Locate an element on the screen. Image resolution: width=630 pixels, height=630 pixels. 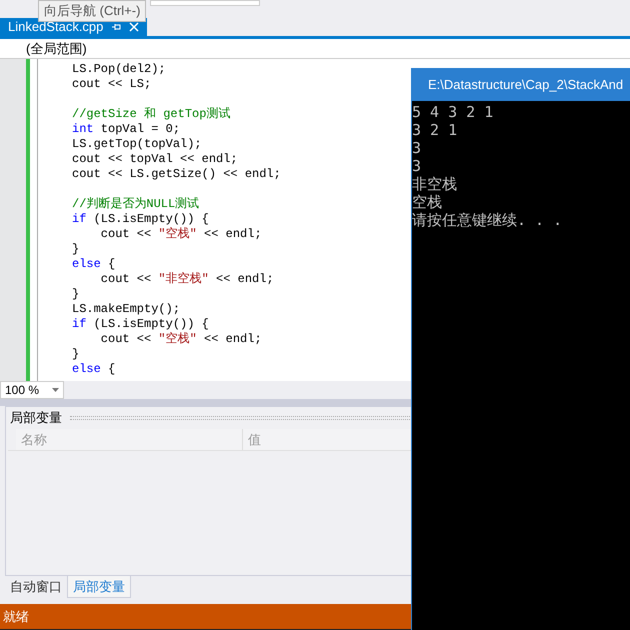
code-line: //getSize 和 getTop测试 is located at coordinates (151, 114).